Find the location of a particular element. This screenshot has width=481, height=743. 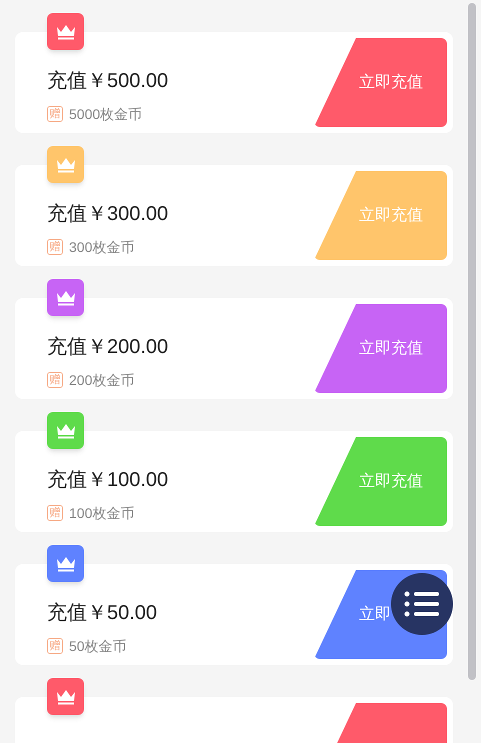

price-title: 充值￥300.00 is located at coordinates (107, 214).